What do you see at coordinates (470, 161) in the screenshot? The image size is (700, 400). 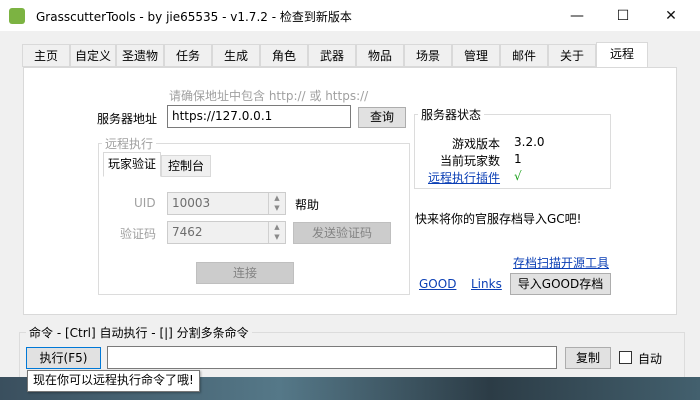 I see `player-count-label: 当前玩家数` at bounding box center [470, 161].